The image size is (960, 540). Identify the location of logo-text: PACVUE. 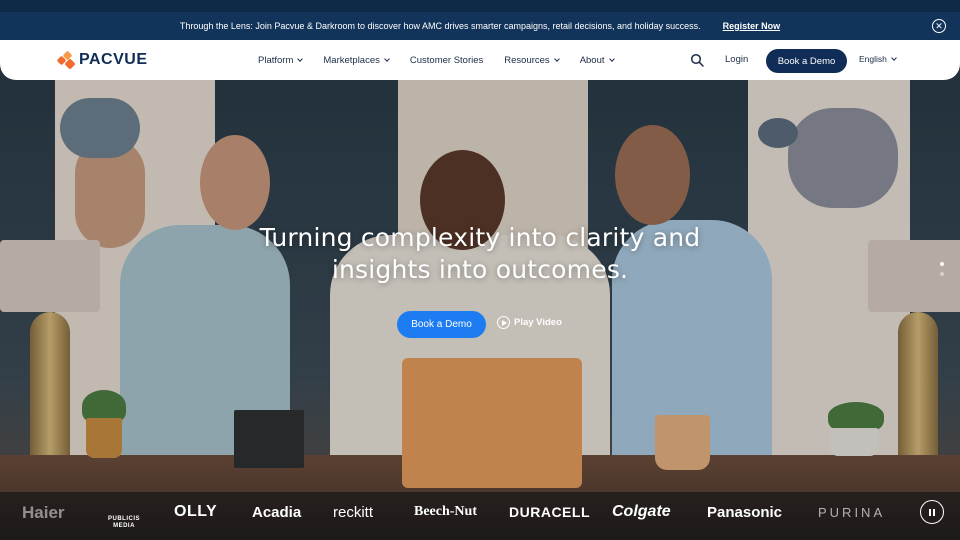
(113, 59).